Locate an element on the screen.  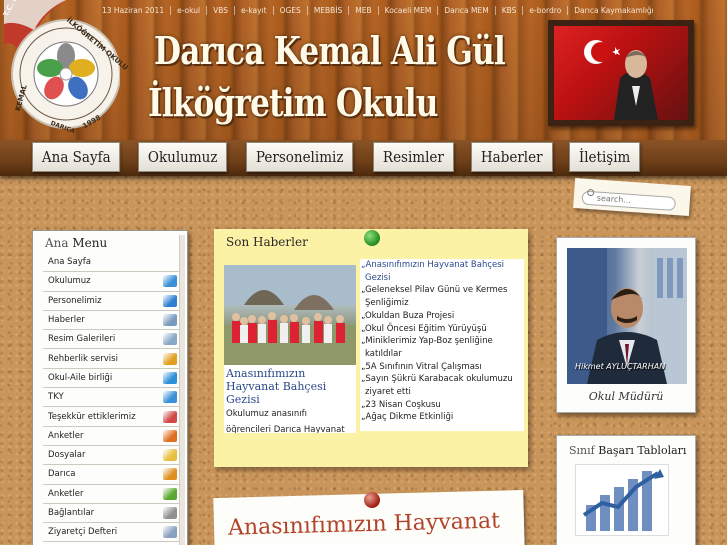
ataturk-portrait is located at coordinates (621, 73).